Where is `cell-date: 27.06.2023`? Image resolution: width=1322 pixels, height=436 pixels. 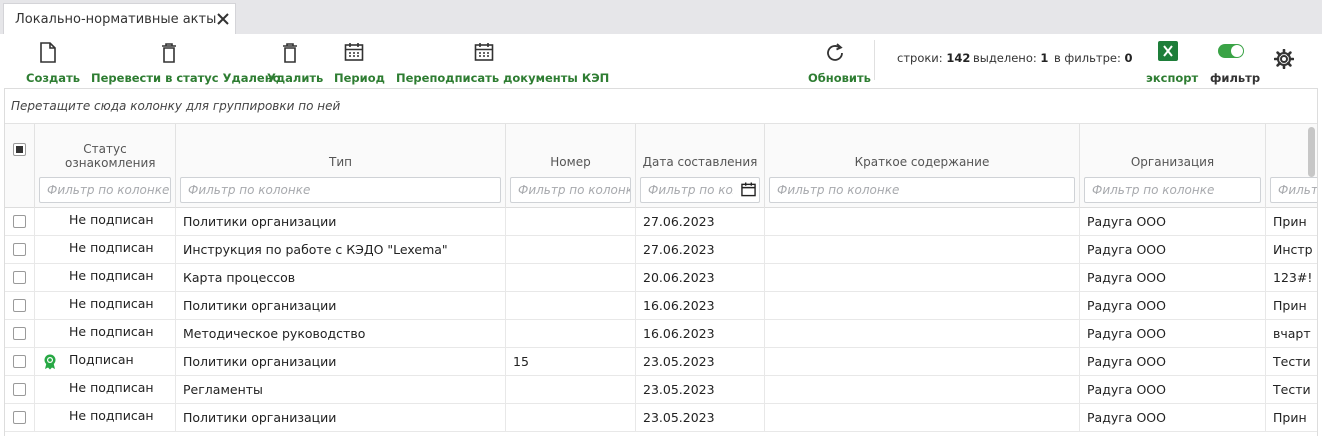 cell-date: 27.06.2023 is located at coordinates (700, 250).